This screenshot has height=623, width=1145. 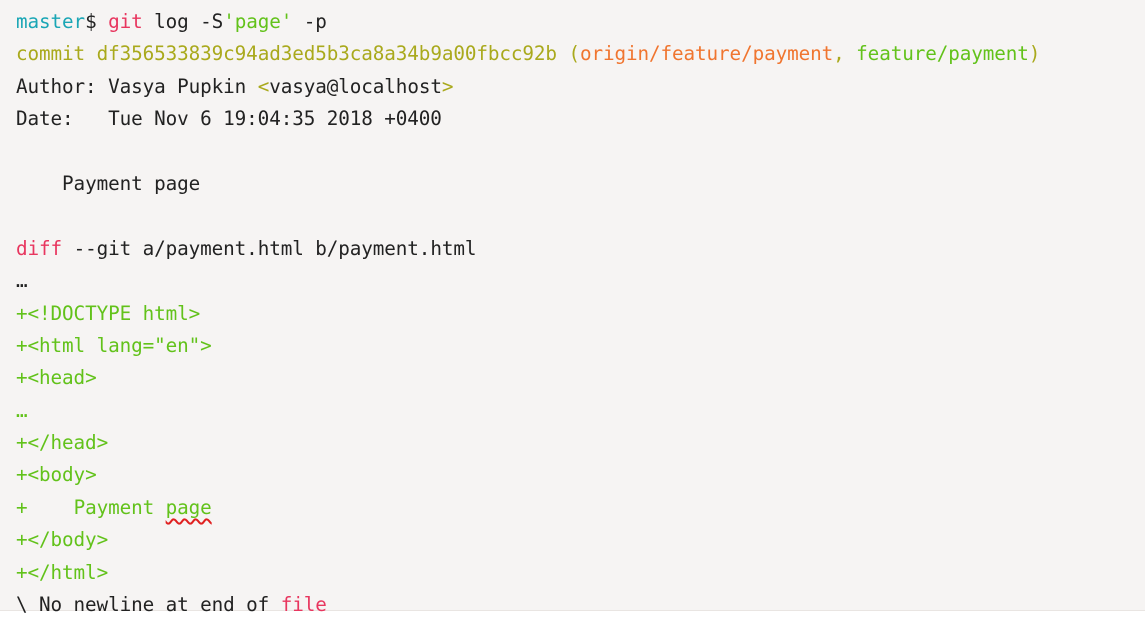 I want to click on eof-notice-line: \ No newline at end of file, so click(x=580, y=605).